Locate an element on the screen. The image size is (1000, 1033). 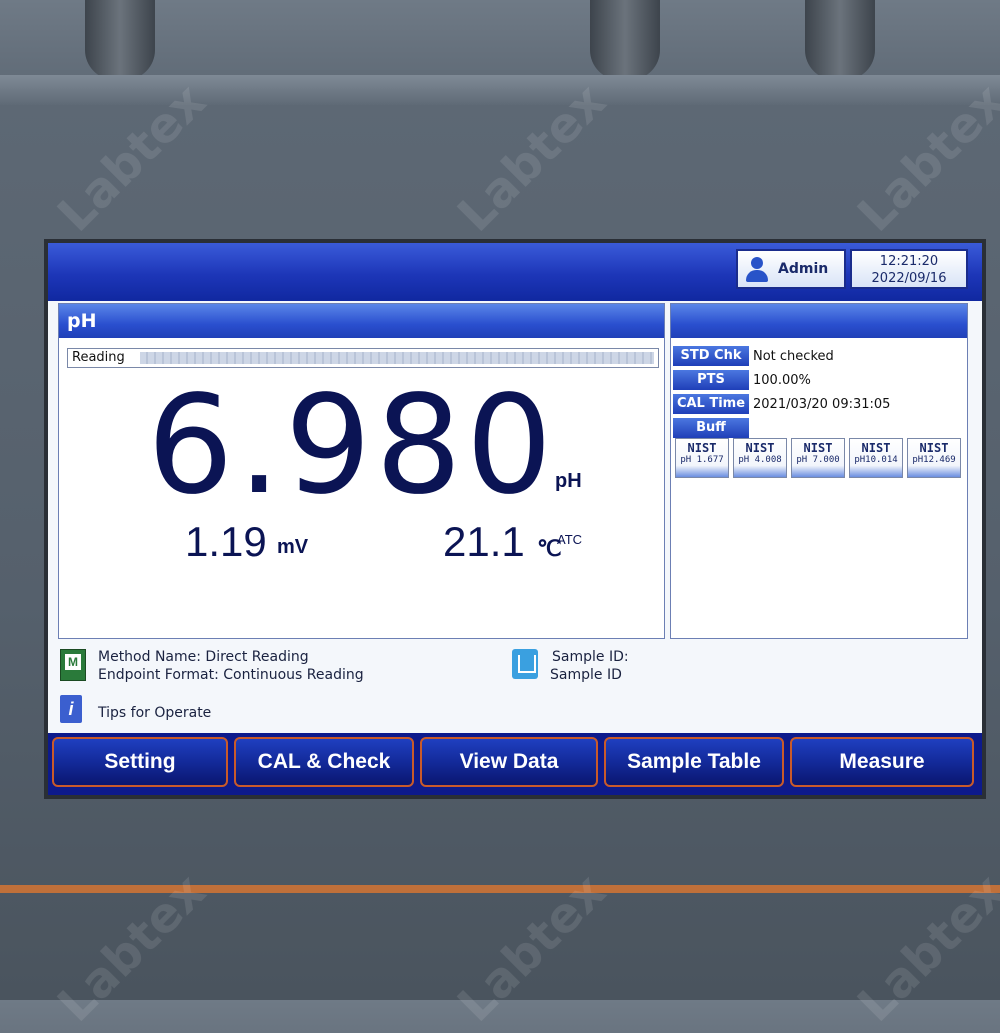
buffer-button: NIST pH 1.677 is located at coordinates (702, 458).